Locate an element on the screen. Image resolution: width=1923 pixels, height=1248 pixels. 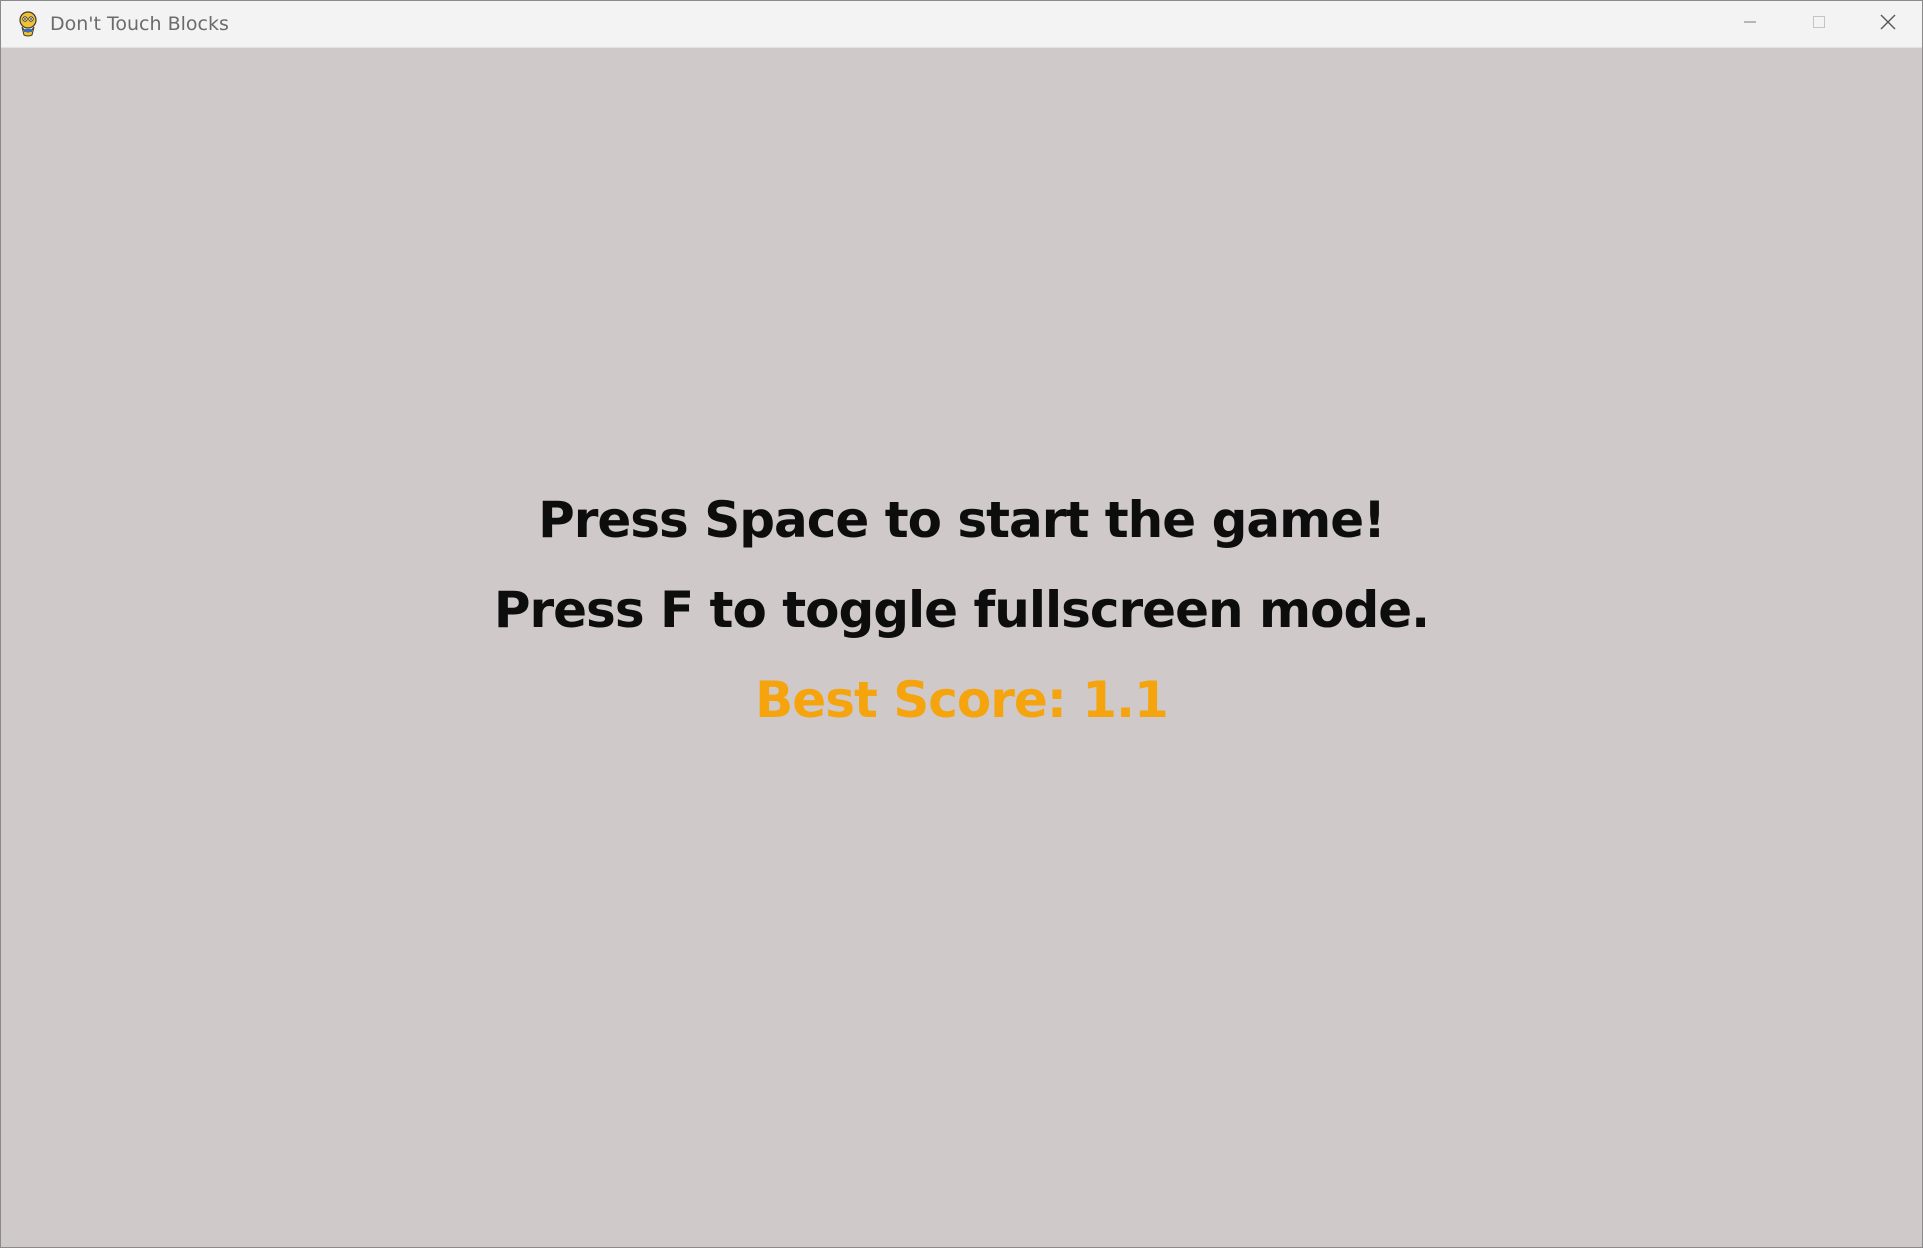
fullscreen-prompt: Press F to toggle fullscreen mode. is located at coordinates (961, 610).